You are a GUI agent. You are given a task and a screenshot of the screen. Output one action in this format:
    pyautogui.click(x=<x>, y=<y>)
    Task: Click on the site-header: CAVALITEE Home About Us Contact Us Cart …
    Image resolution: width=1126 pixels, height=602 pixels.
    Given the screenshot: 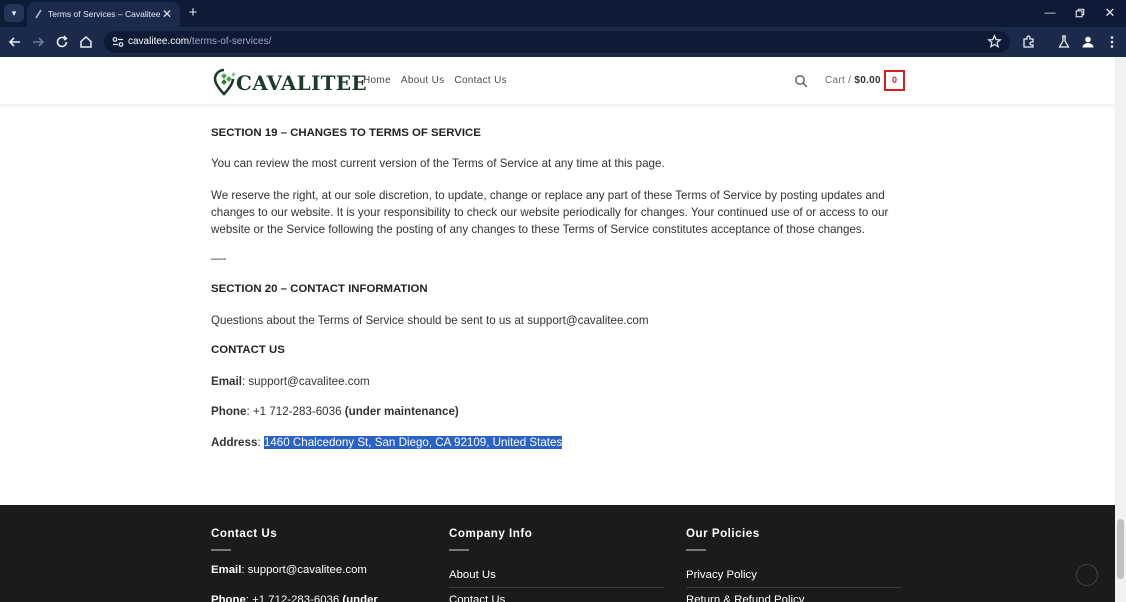 What is the action you would take?
    pyautogui.click(x=557, y=80)
    